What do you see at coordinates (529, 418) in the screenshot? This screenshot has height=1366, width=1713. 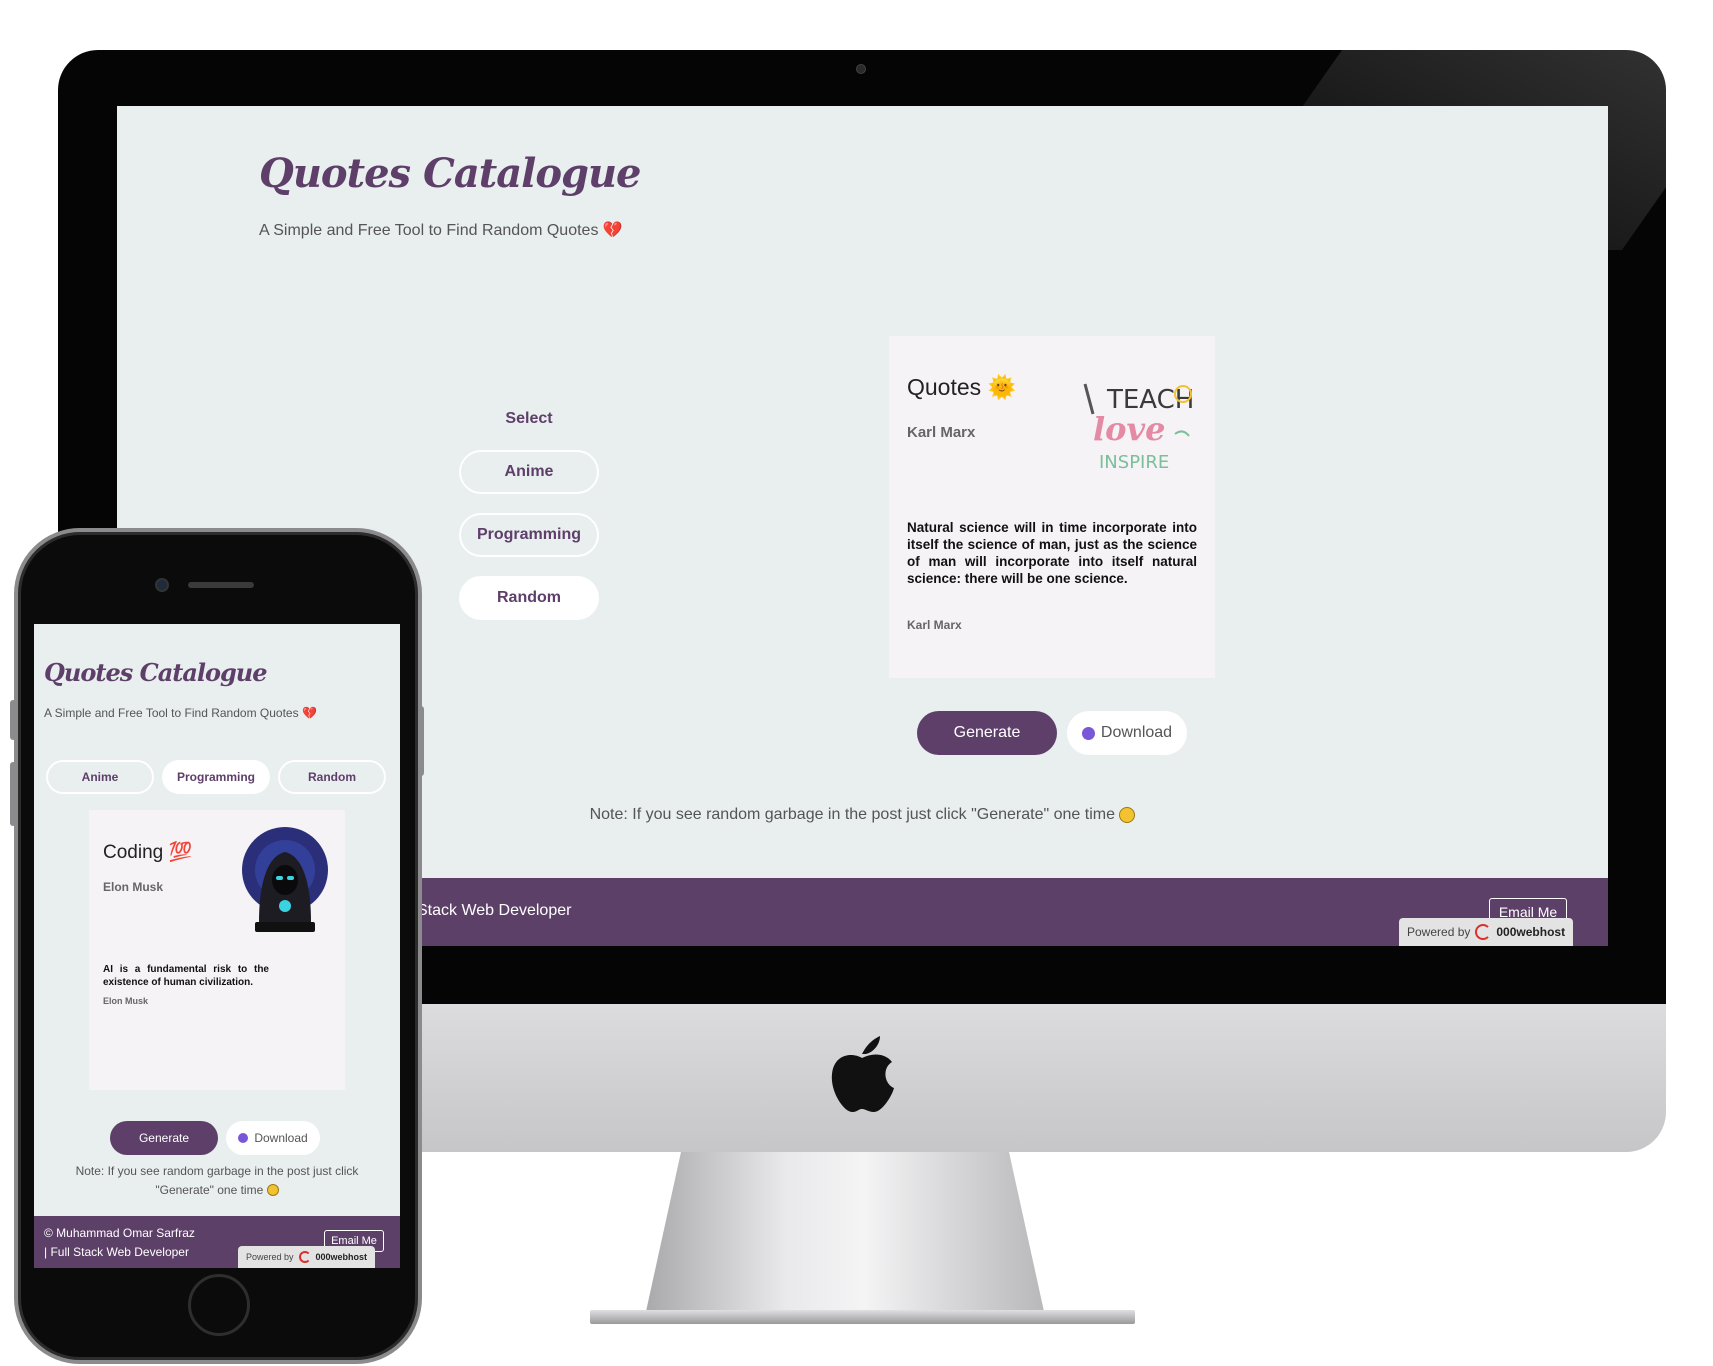 I see `select-label: Select` at bounding box center [529, 418].